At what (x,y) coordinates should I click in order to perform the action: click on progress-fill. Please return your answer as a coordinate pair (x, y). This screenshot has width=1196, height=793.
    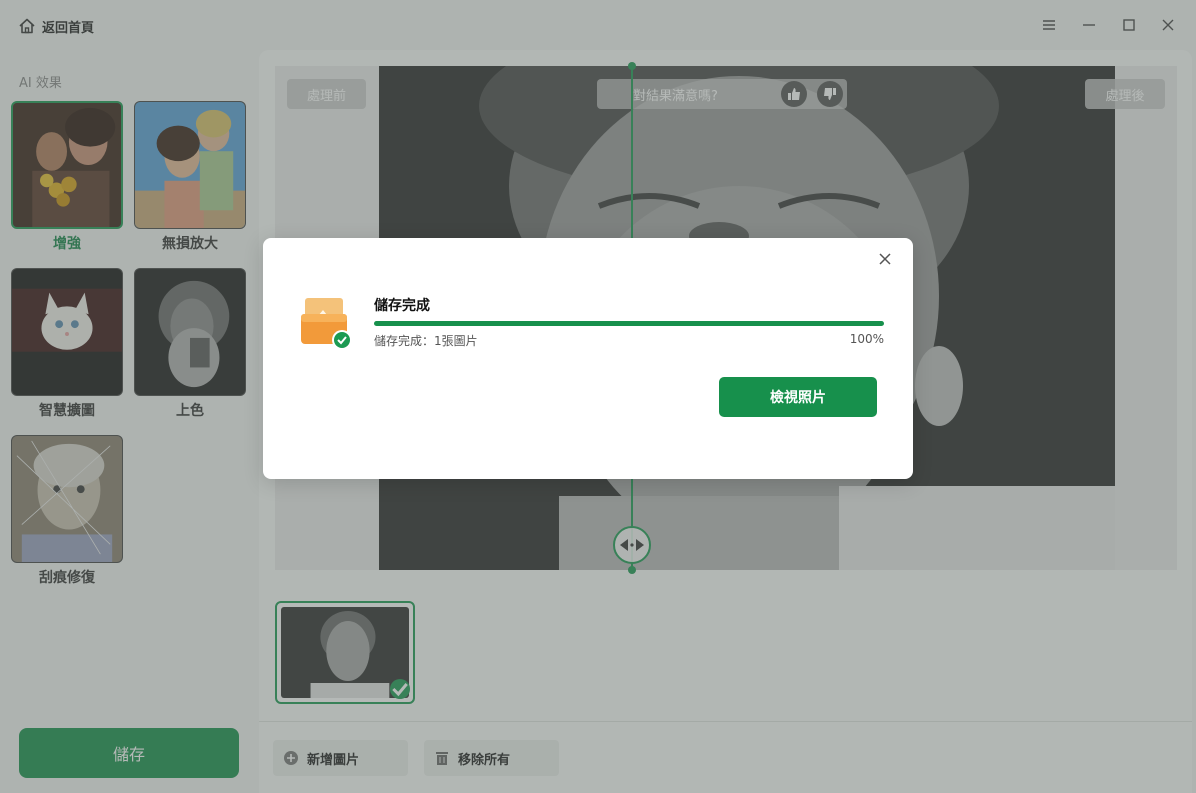
    Looking at the image, I should click on (629, 323).